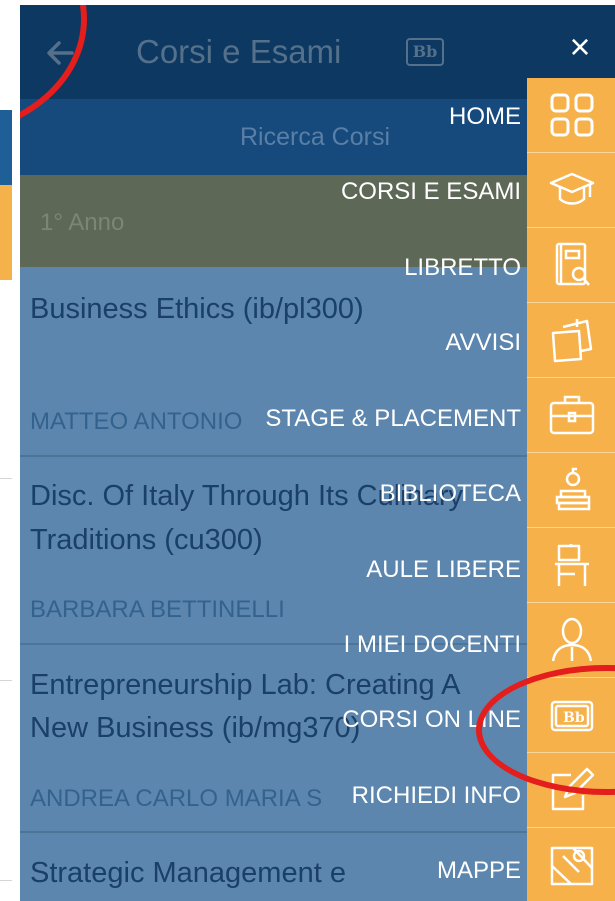  What do you see at coordinates (239, 51) in the screenshot?
I see `page-title: Corsi e Esami` at bounding box center [239, 51].